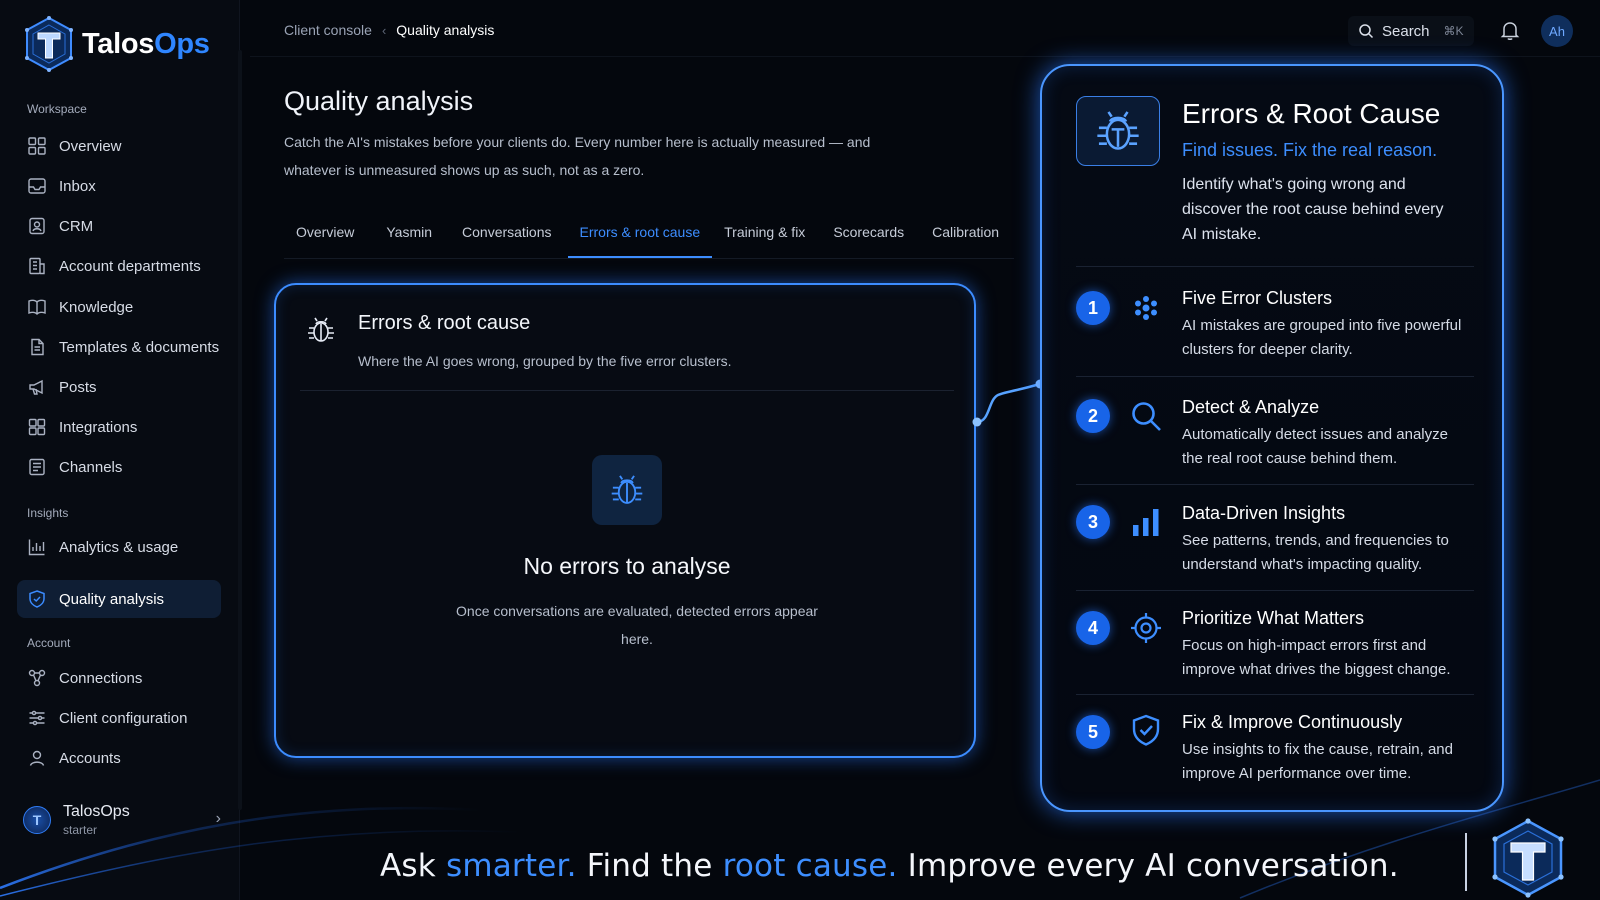 This screenshot has width=1600, height=900. I want to click on feature-title: Prioritize What Matters, so click(1273, 618).